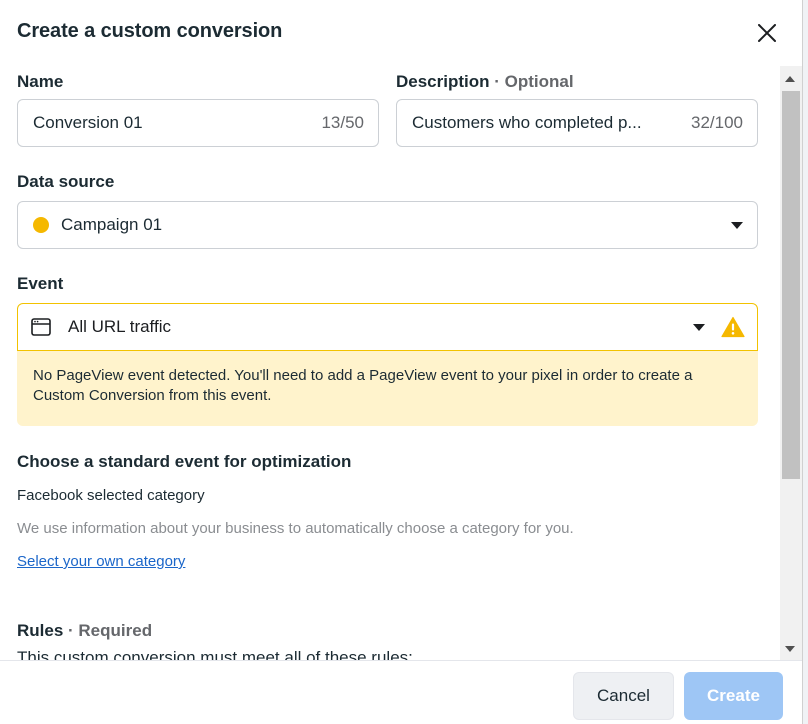  Describe the element at coordinates (790, 649) in the screenshot. I see `scroll-down-arrow-icon` at that location.